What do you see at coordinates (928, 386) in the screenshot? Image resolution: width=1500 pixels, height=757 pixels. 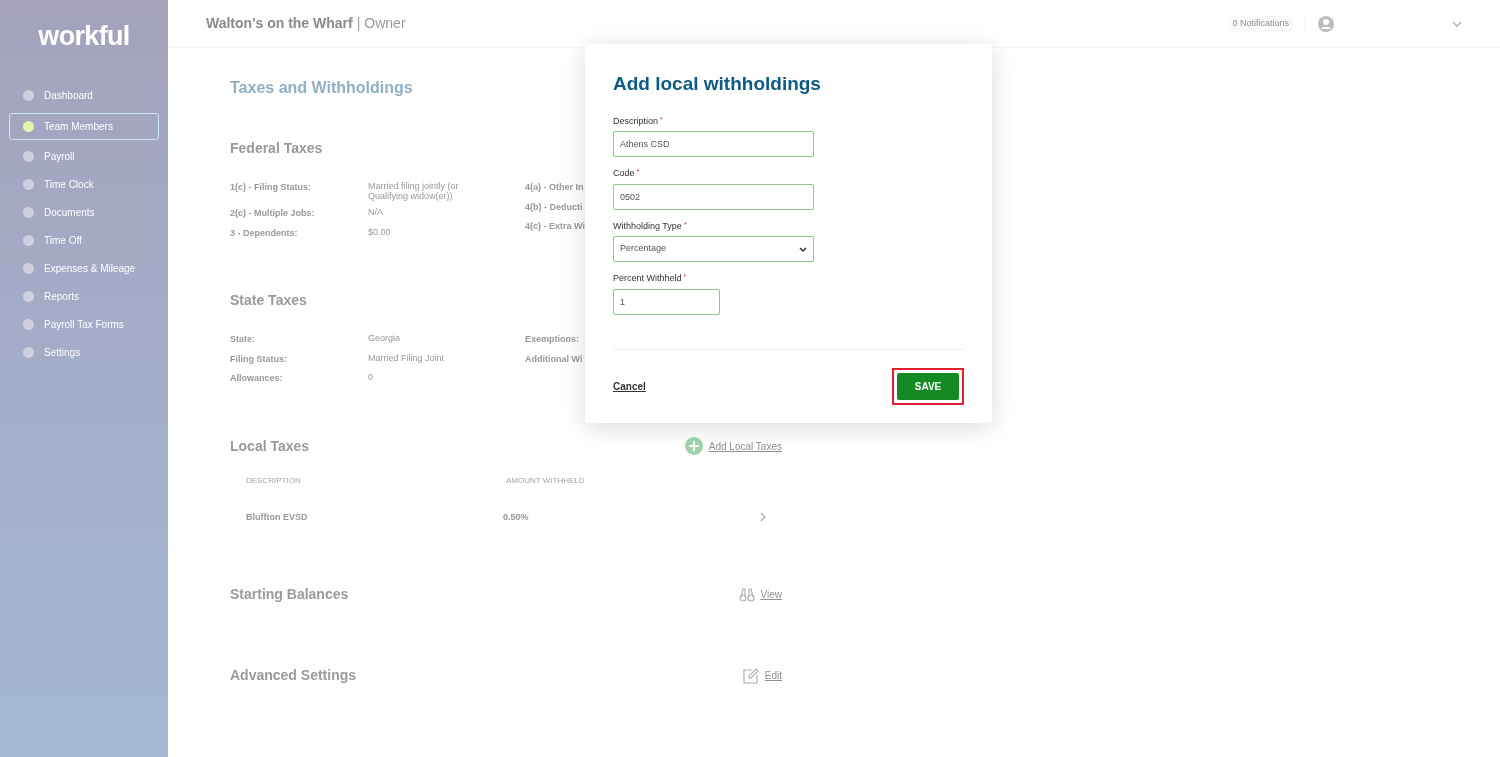 I see `save-button: SAVE` at bounding box center [928, 386].